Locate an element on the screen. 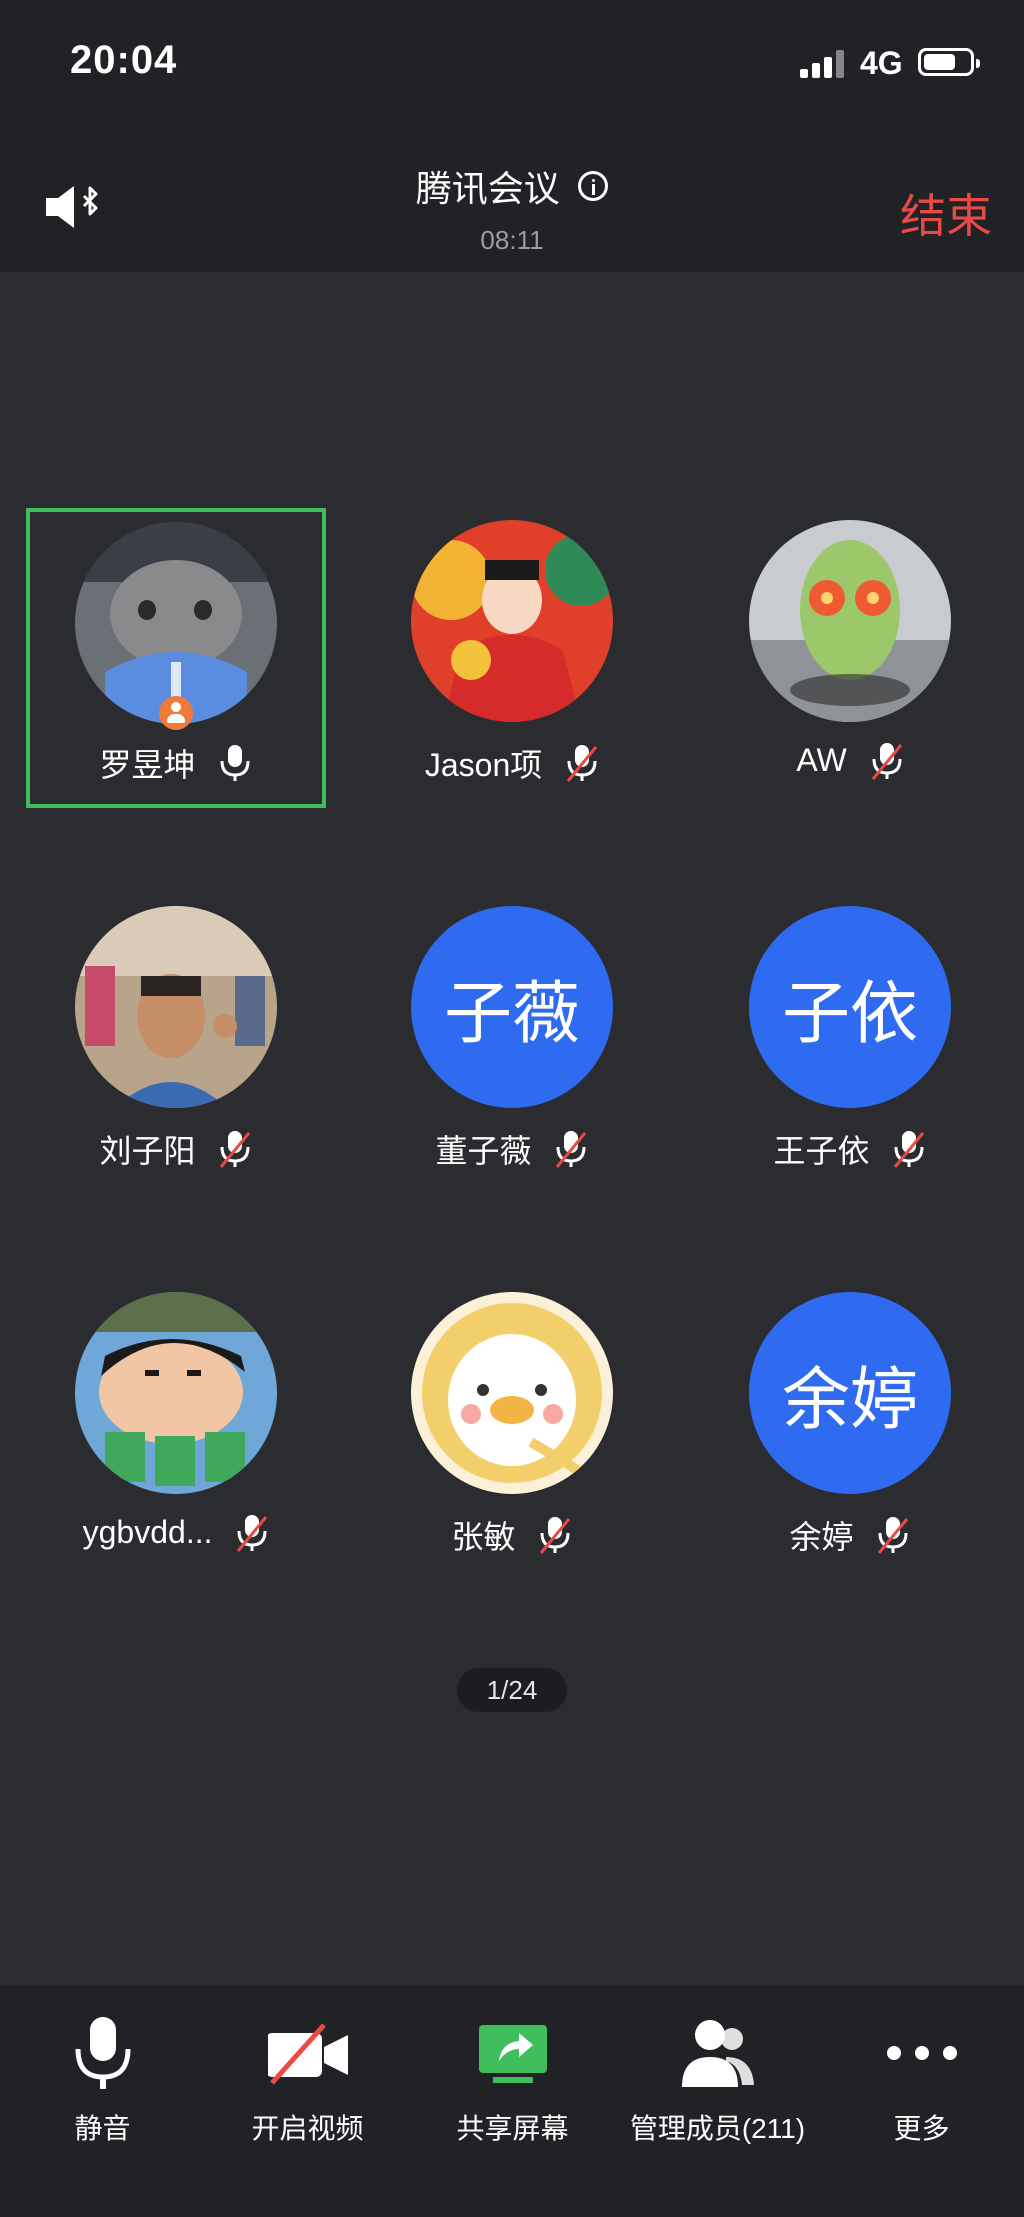  start-video-label: 开启视频 is located at coordinates (307, 2128).